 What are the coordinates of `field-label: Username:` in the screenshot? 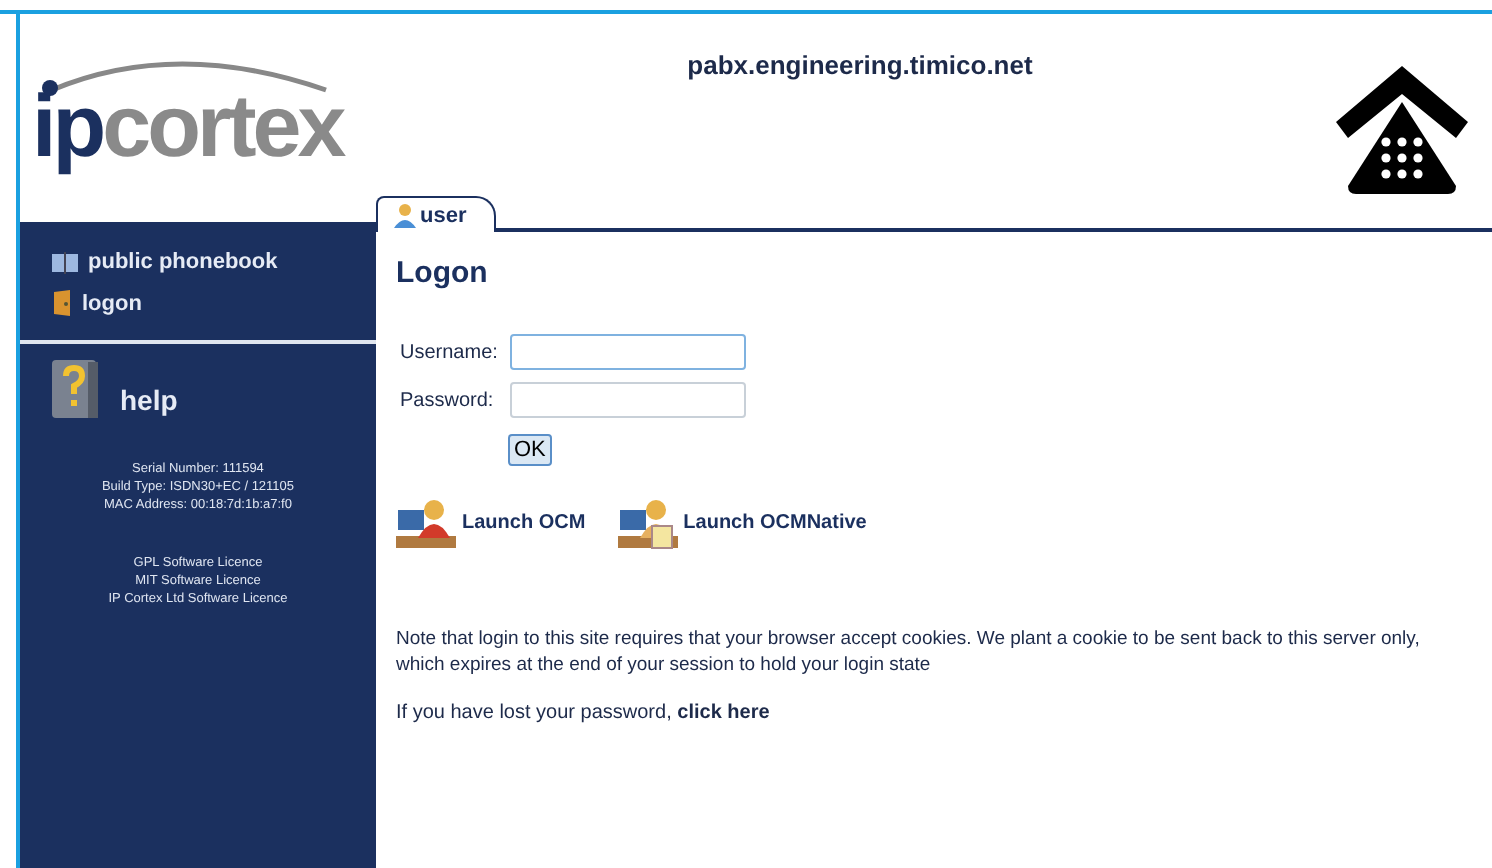 It's located at (450, 352).